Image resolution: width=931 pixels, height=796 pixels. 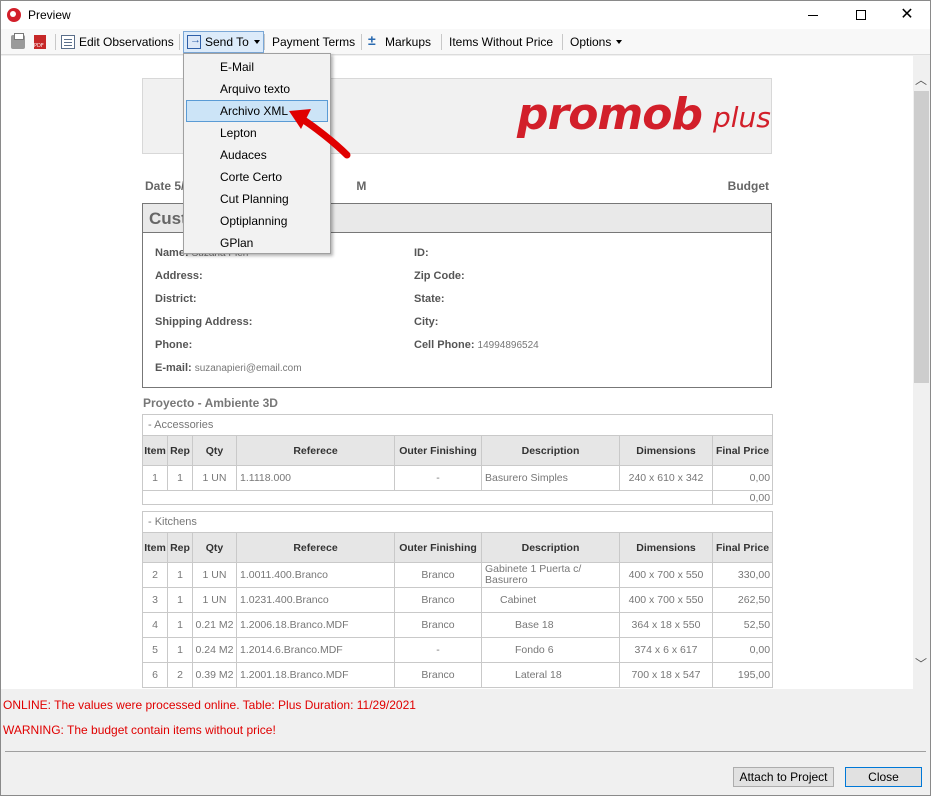 I want to click on promob-logo: promob, so click(x=610, y=114).